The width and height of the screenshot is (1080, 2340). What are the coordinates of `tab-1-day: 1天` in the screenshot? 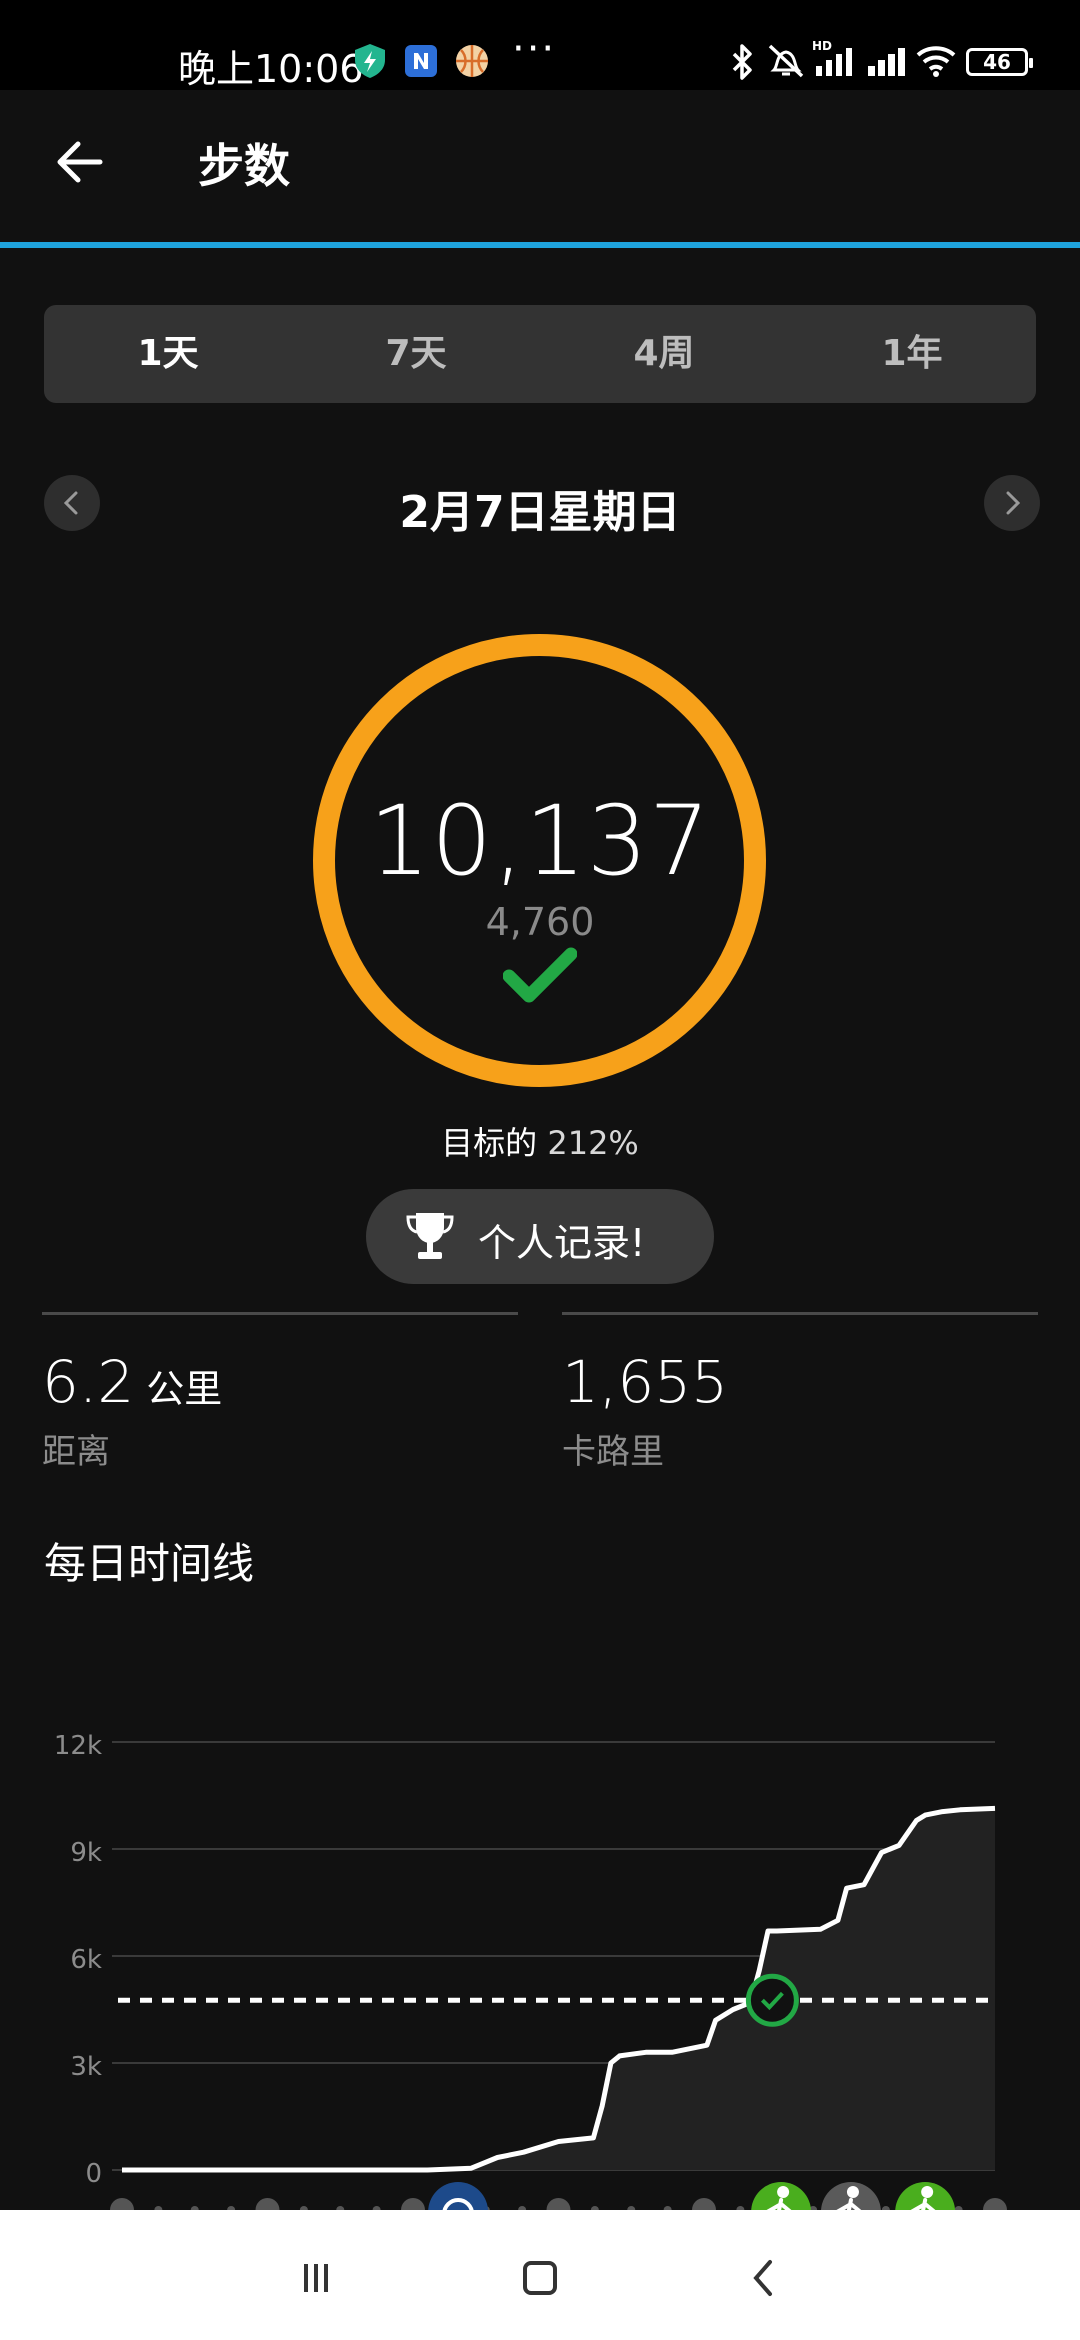 It's located at (168, 354).